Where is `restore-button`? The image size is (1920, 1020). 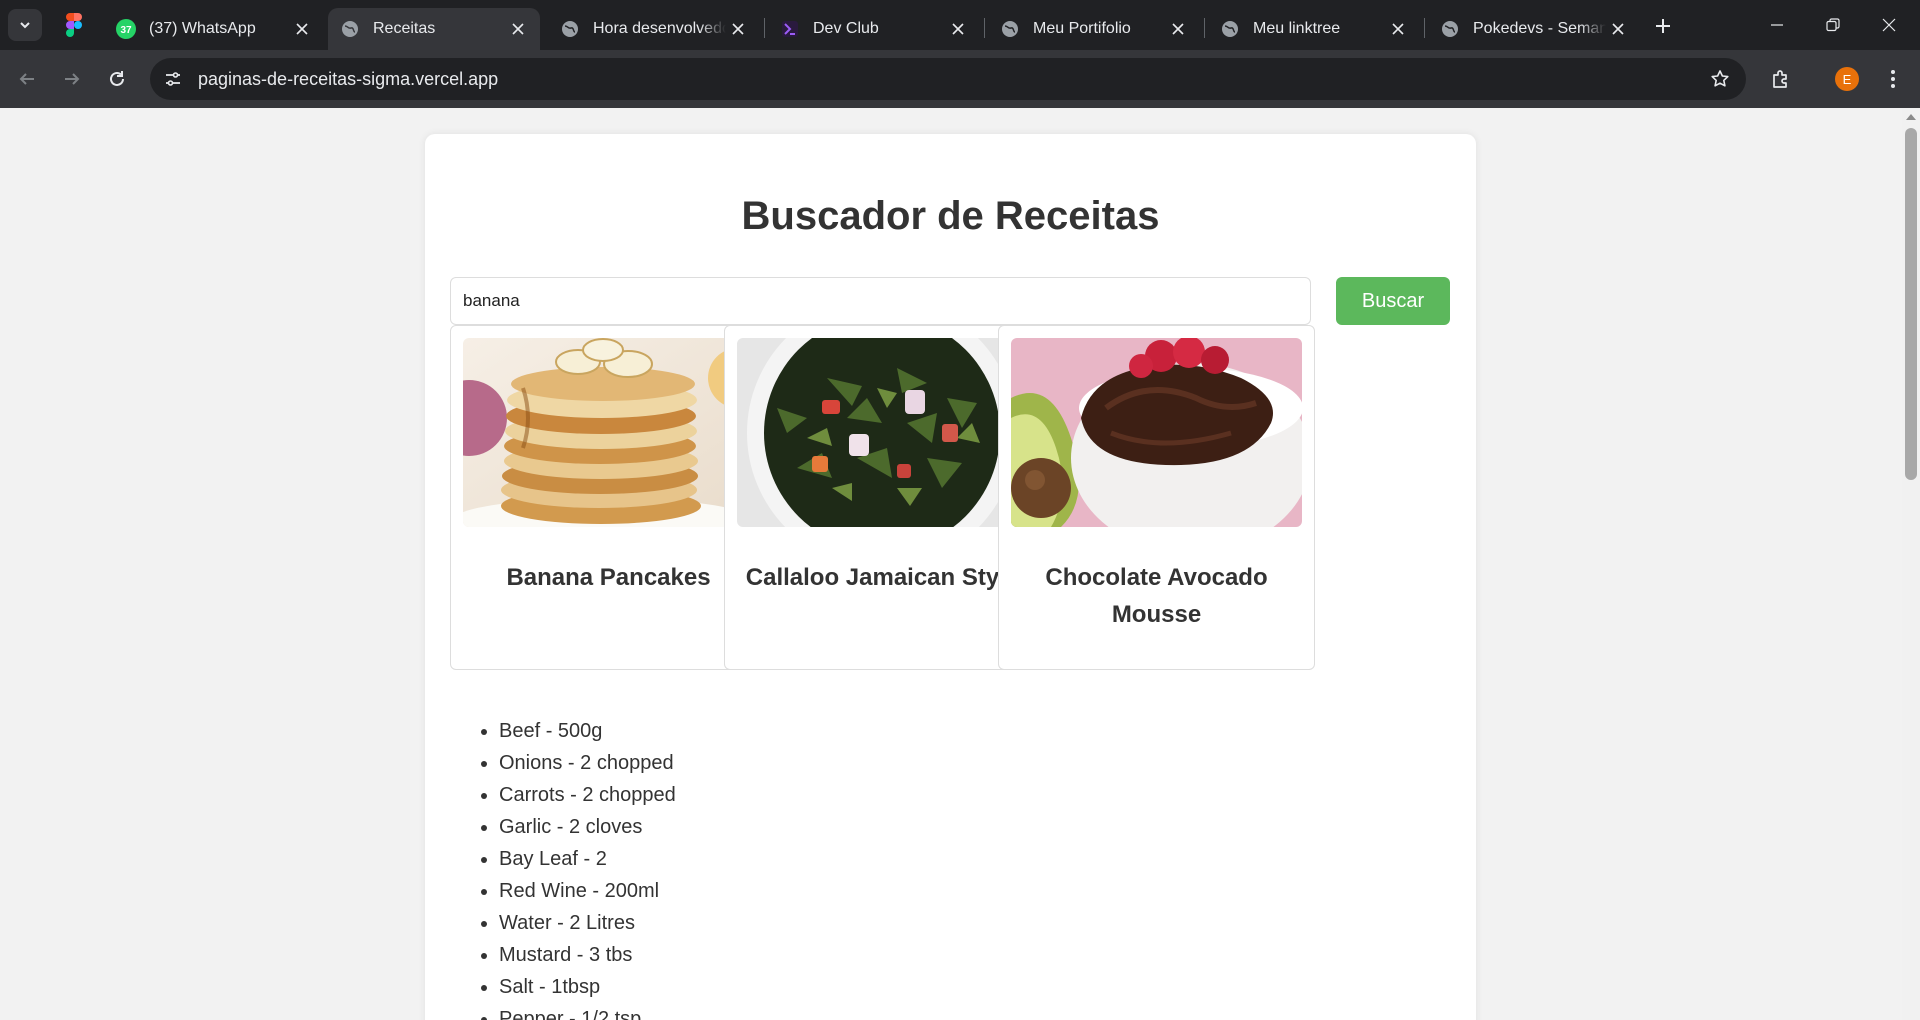
restore-button is located at coordinates (1833, 25).